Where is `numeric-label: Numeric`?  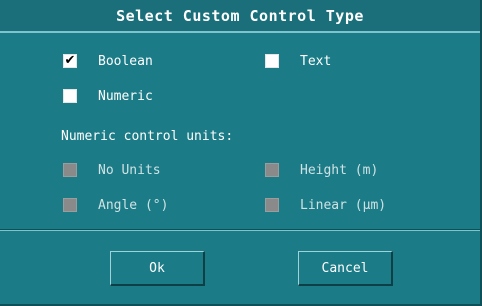 numeric-label: Numeric is located at coordinates (125, 96).